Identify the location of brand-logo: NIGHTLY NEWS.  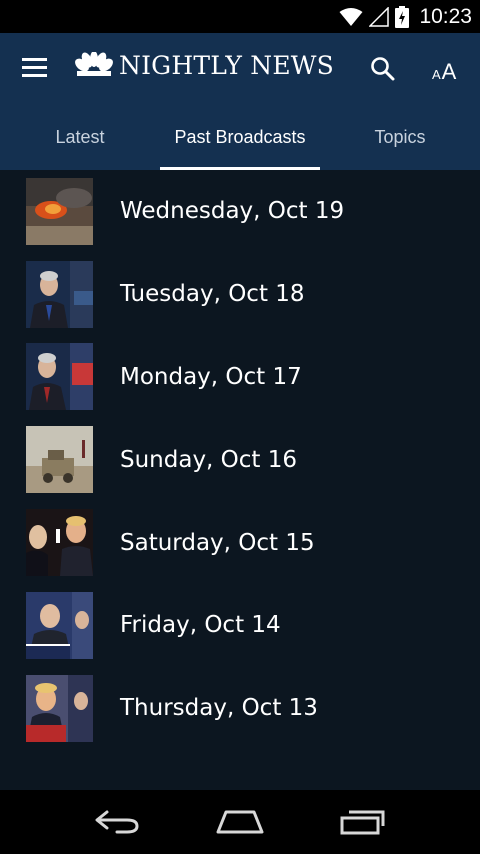
(204, 65).